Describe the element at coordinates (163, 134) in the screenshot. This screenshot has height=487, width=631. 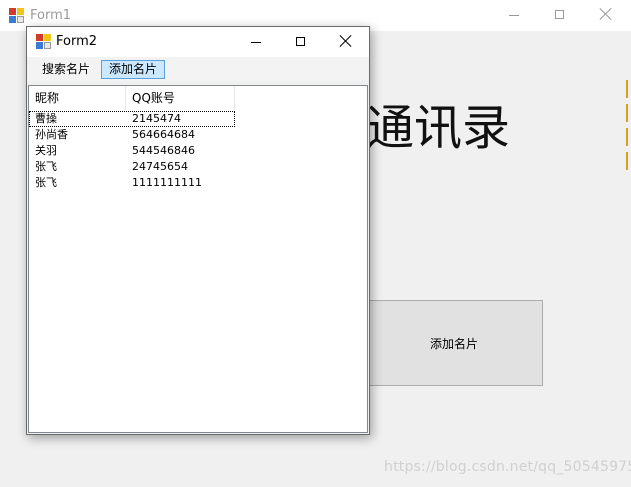
I see `cell-qq: 564664684` at that location.